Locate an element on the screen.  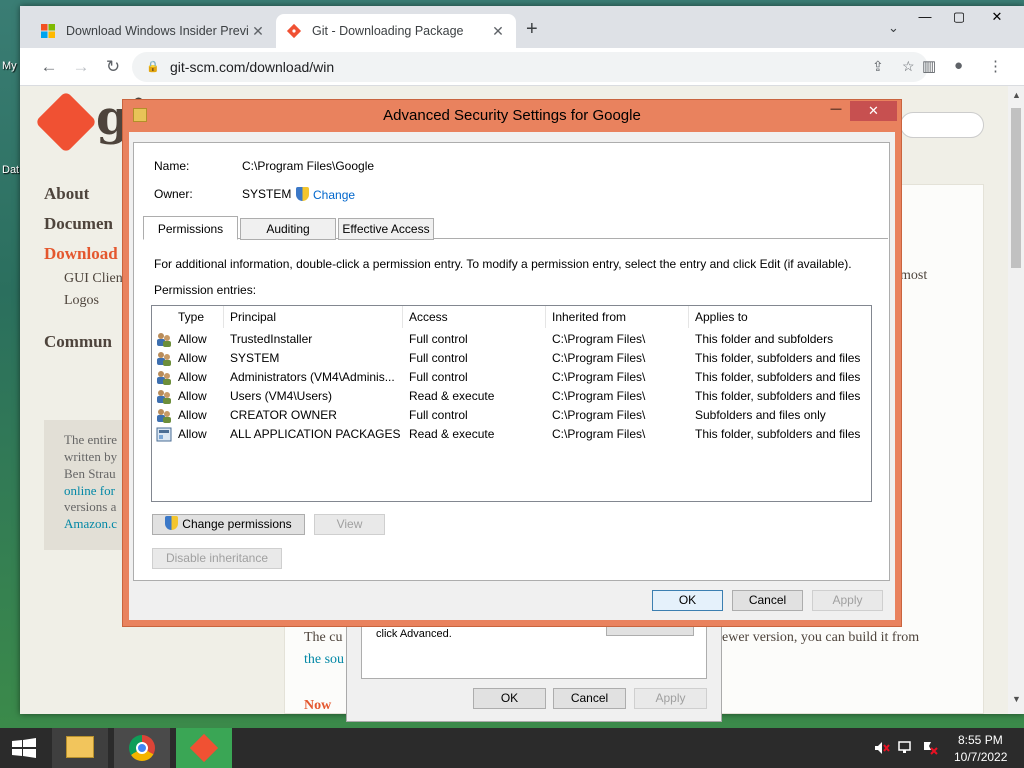
desktop-icon-label: My is located at coordinates (9, 66).